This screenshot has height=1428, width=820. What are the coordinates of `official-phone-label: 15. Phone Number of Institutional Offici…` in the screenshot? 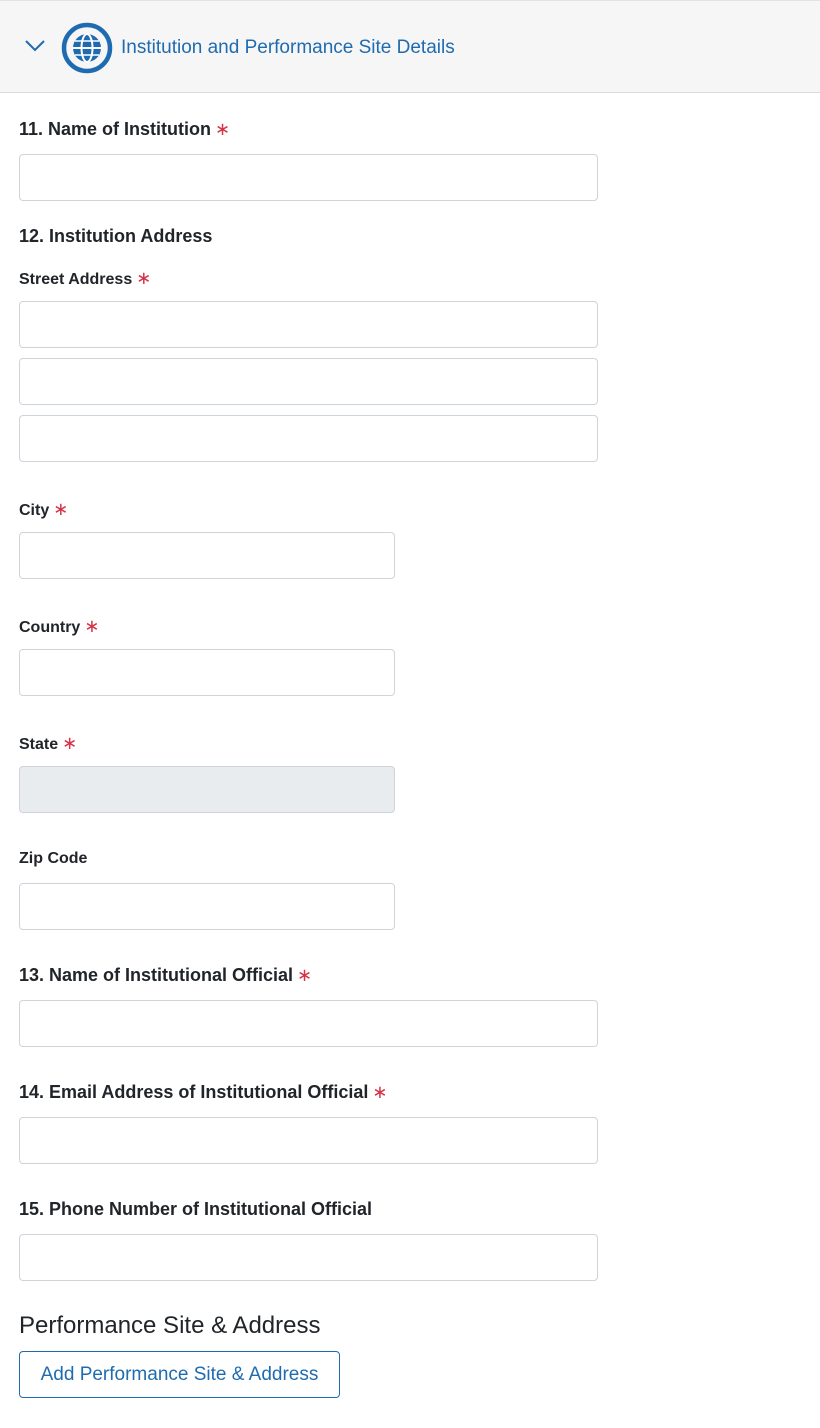 It's located at (196, 1209).